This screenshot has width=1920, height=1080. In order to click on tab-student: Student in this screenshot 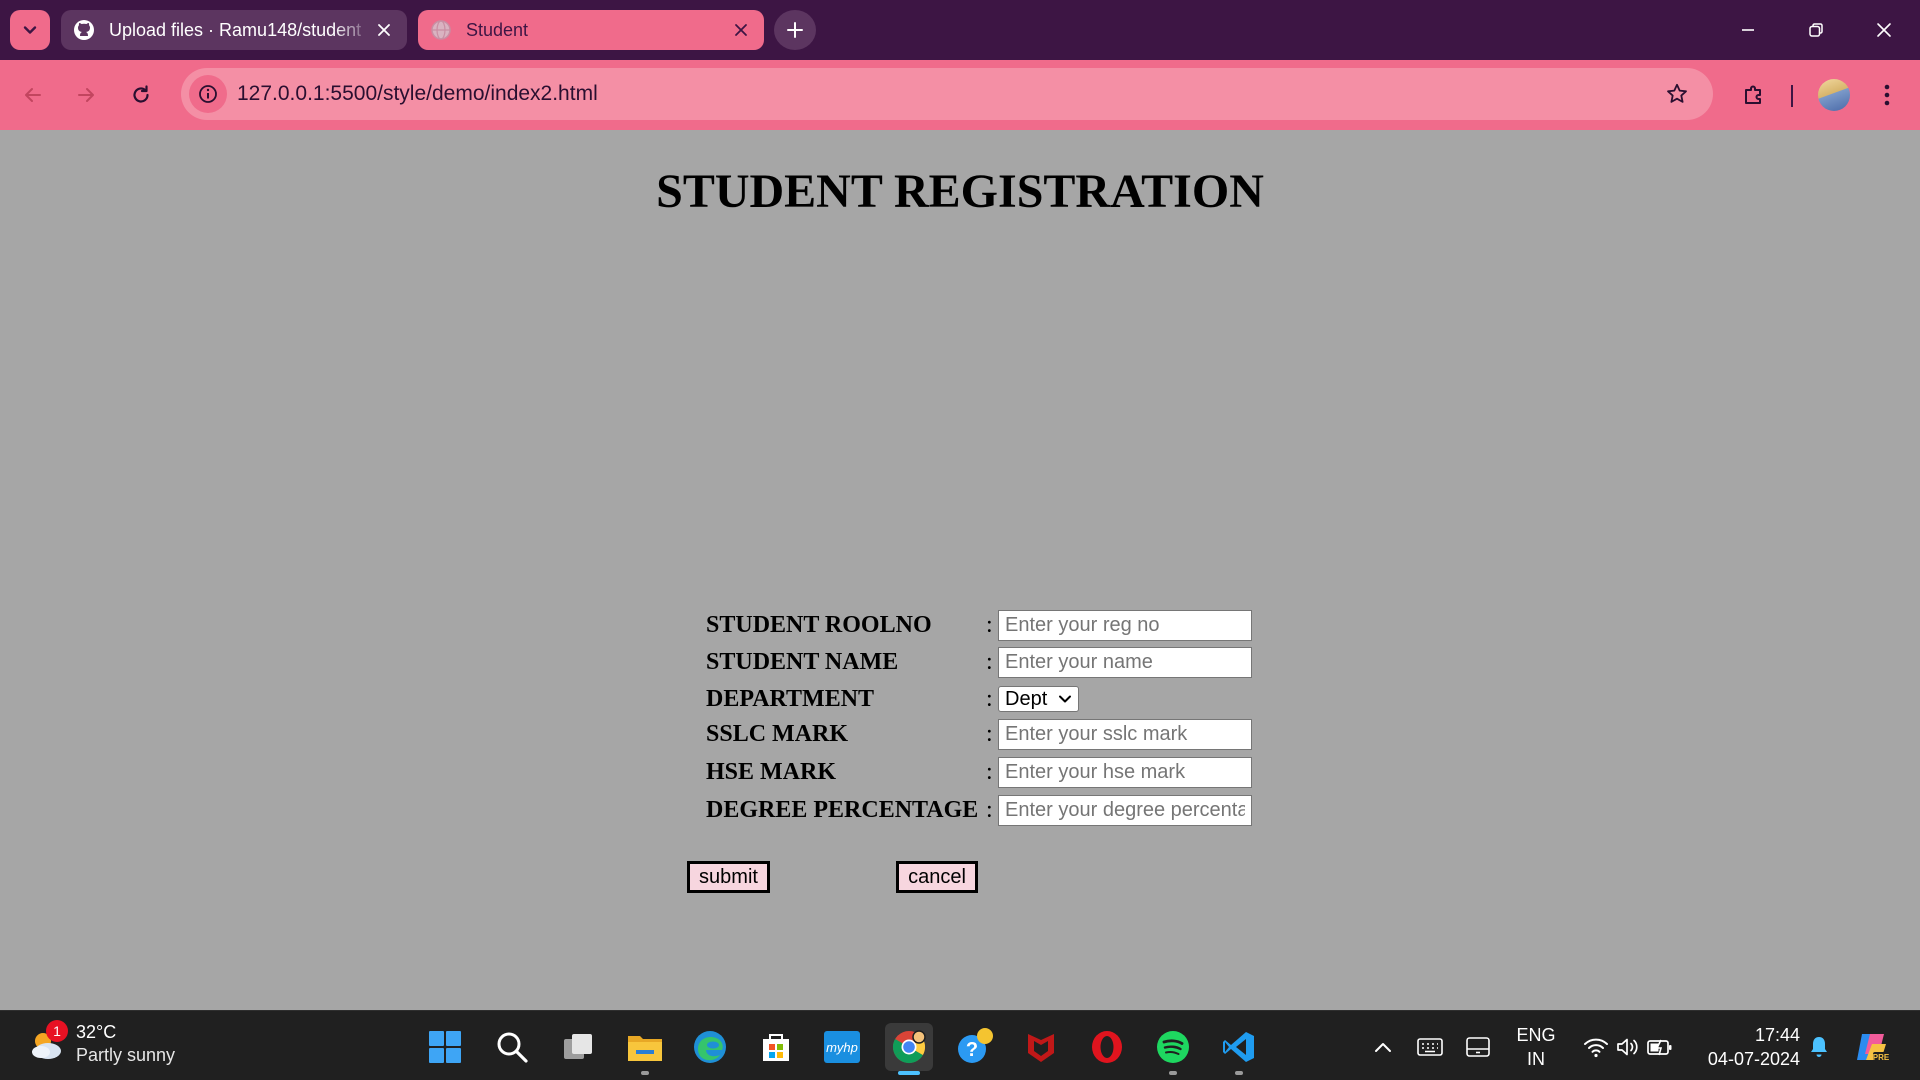, I will do `click(591, 30)`.